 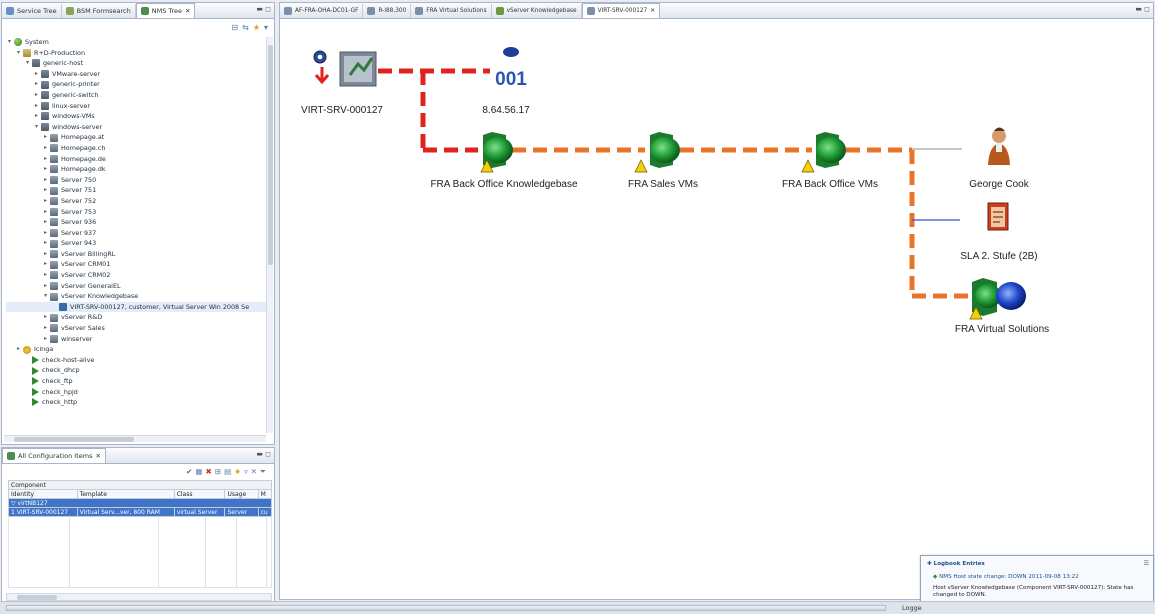 I want to click on tree-item: ▸ Server 943, so click(x=137, y=243).